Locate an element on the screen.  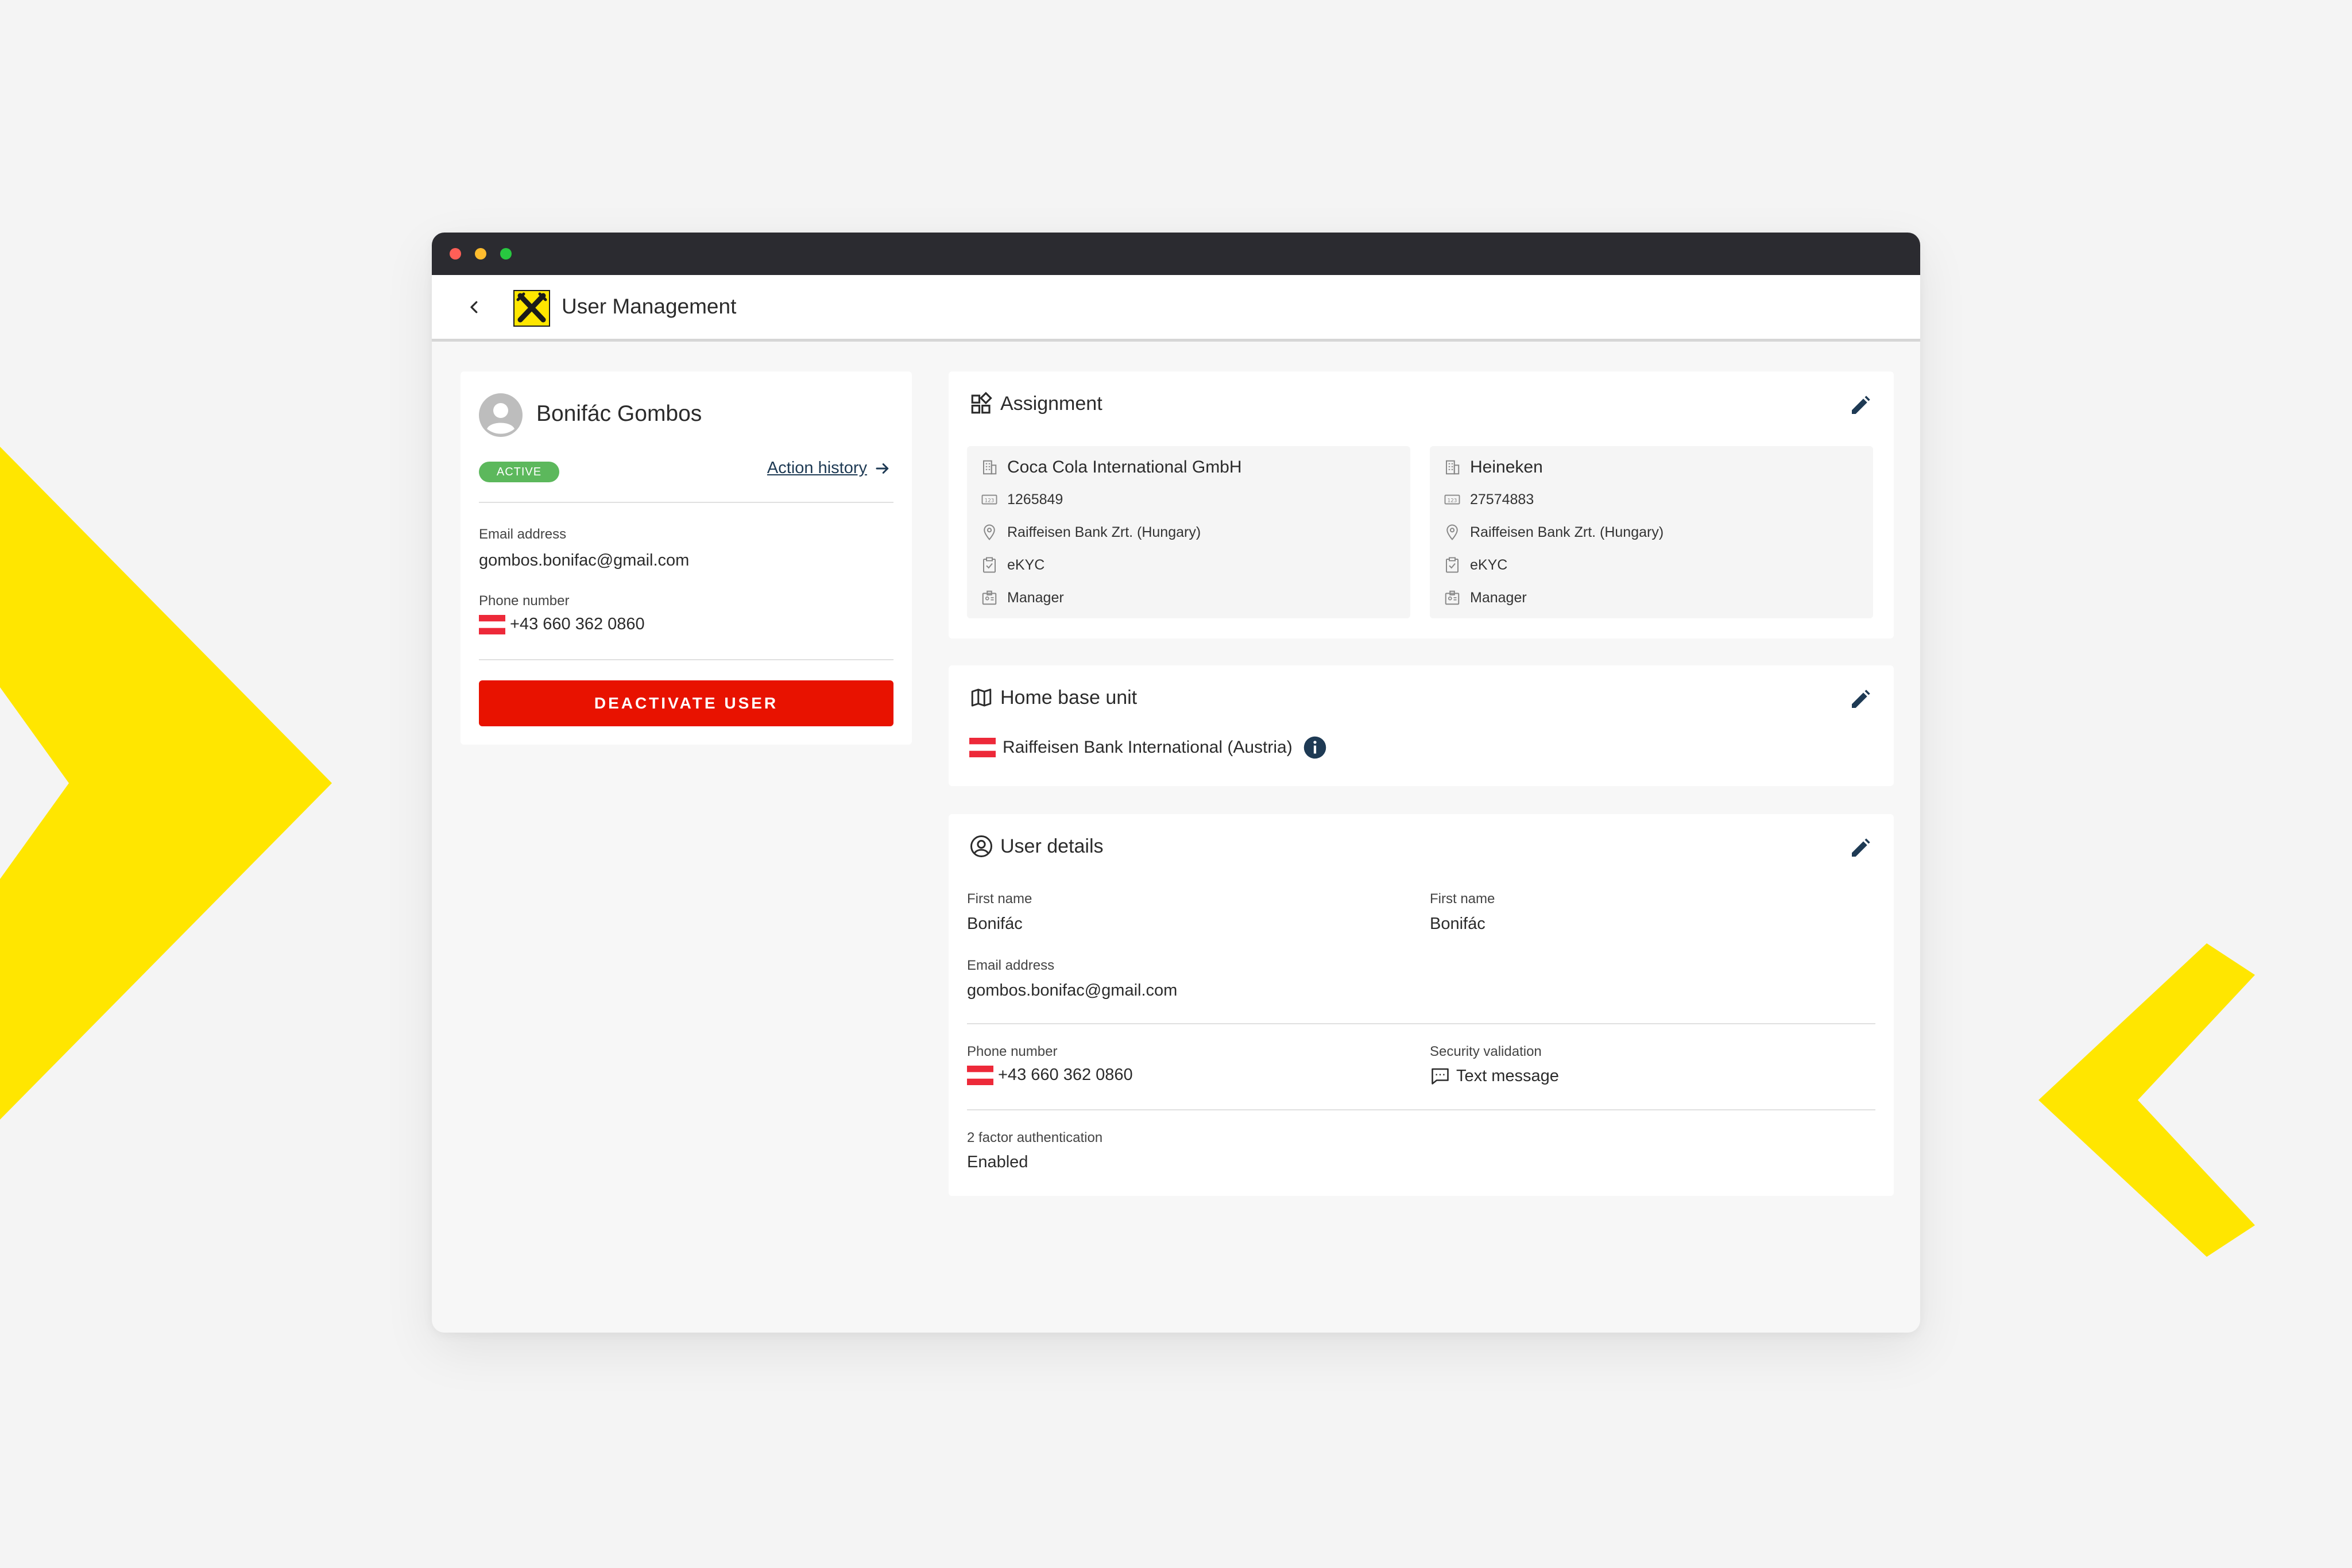
details-email-value: gombos.bonifac@gmail.com is located at coordinates (1072, 990).